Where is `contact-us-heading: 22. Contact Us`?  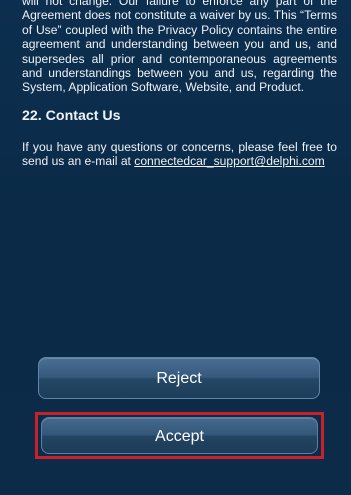
contact-us-heading: 22. Contact Us is located at coordinates (71, 115).